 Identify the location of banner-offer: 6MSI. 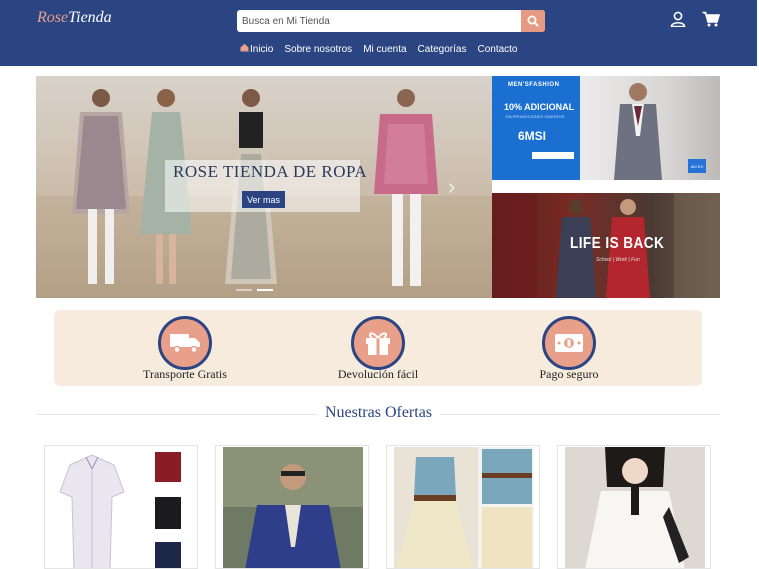
(532, 136).